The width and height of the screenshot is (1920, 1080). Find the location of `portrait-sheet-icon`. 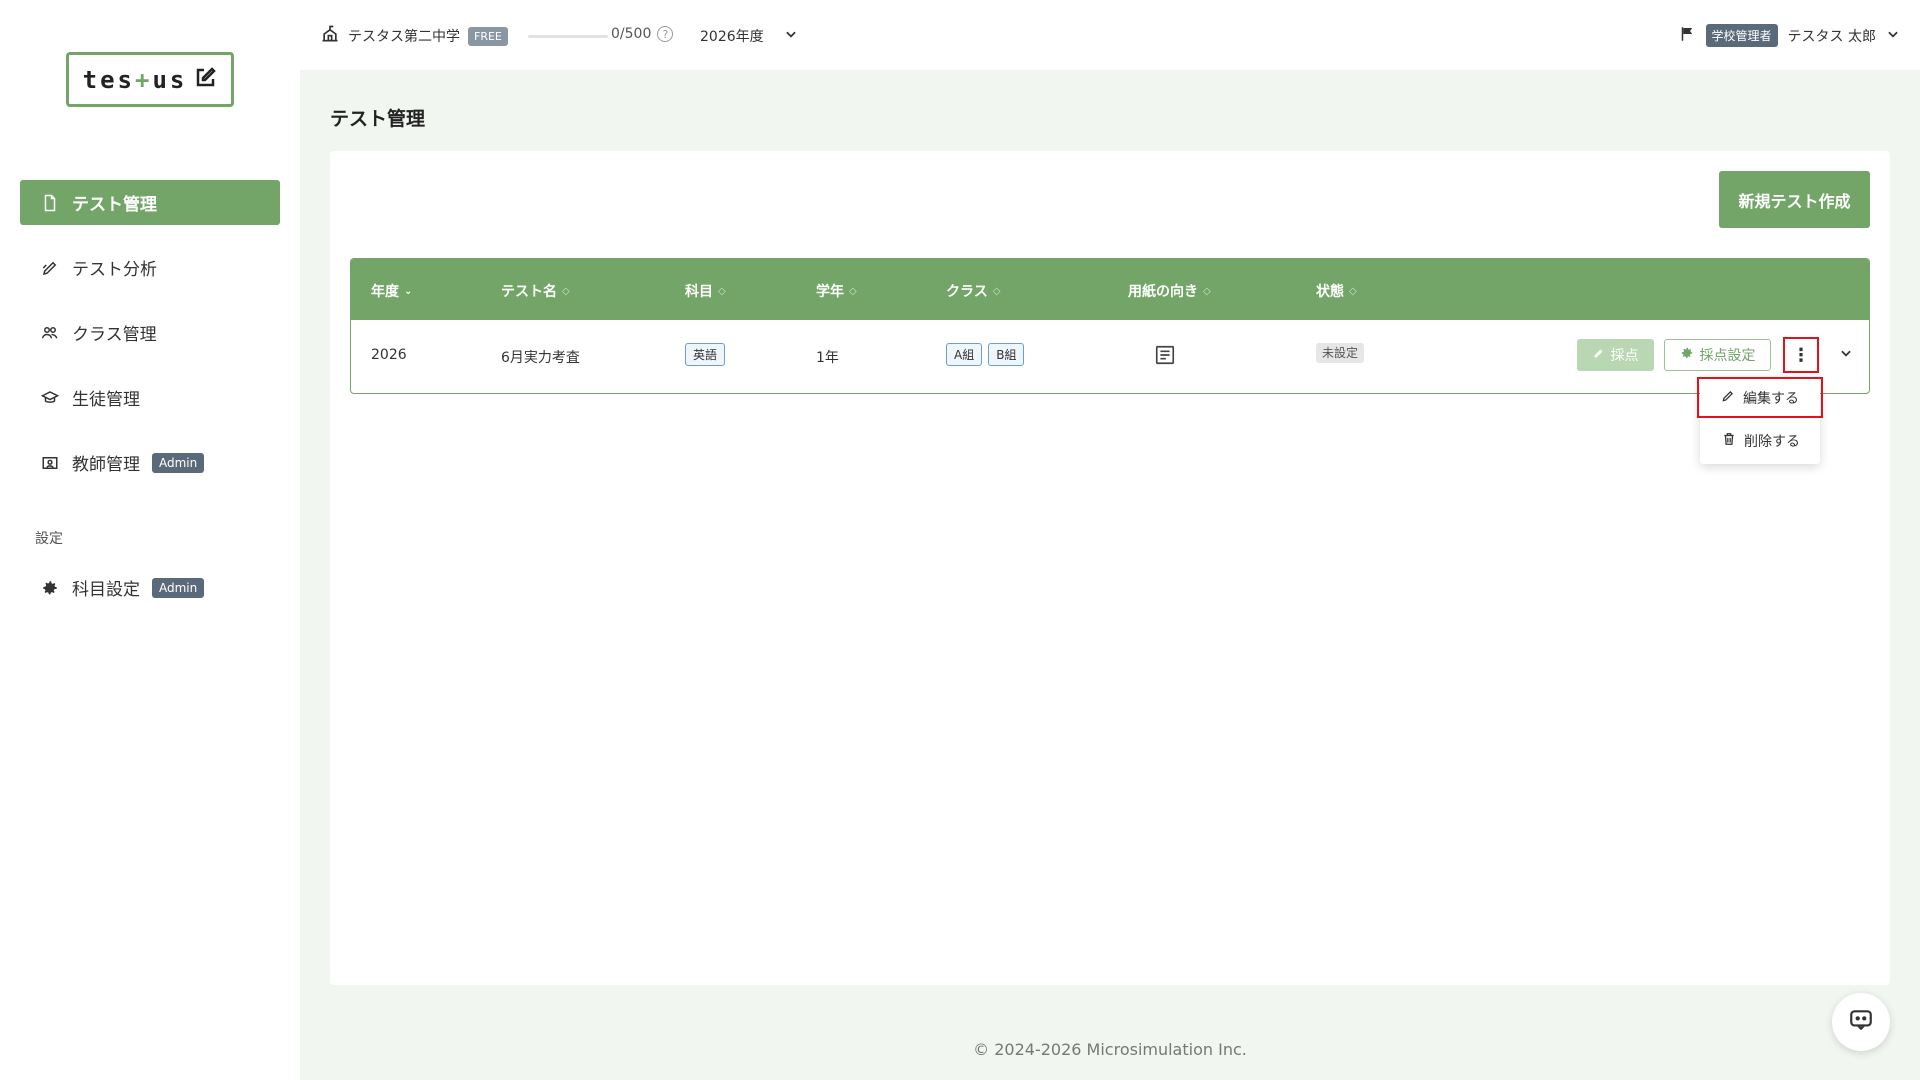

portrait-sheet-icon is located at coordinates (1165, 357).